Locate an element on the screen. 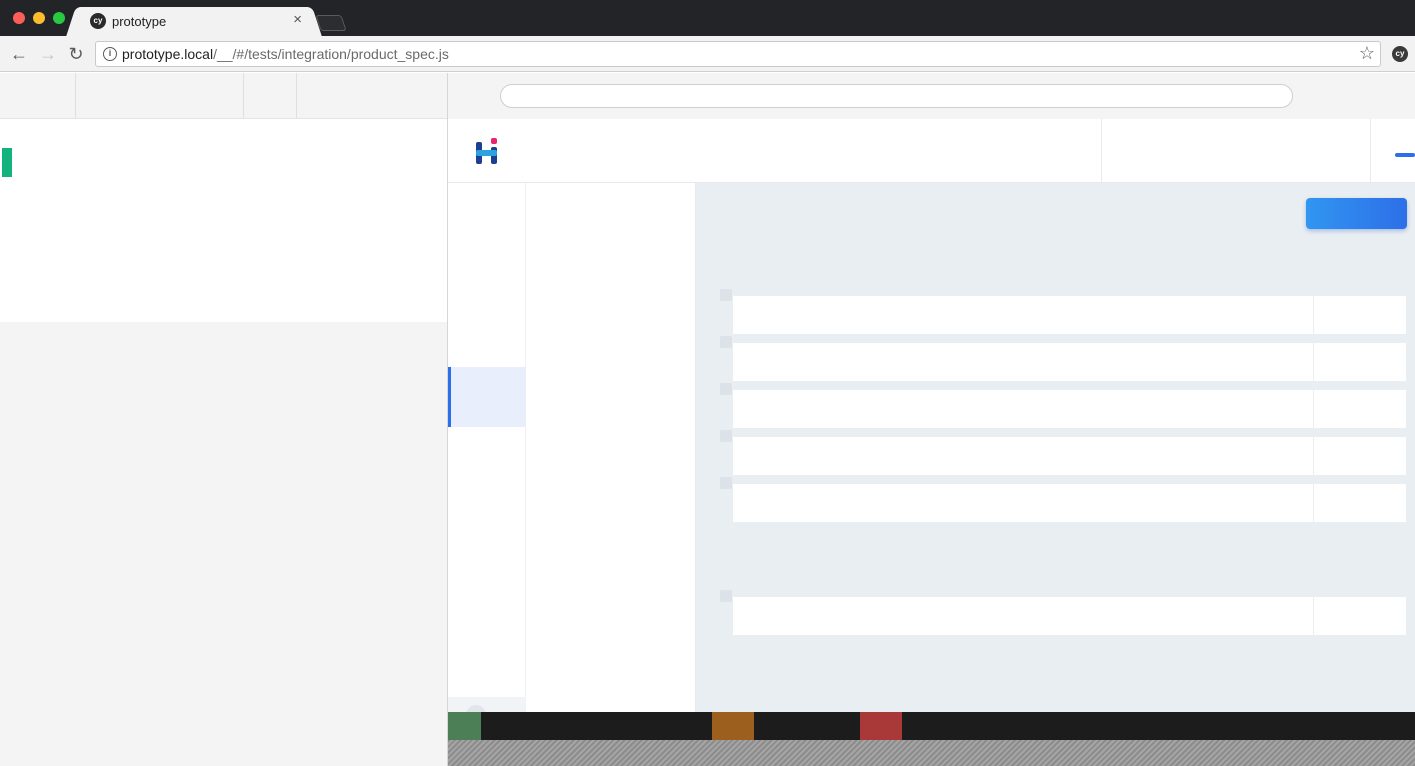 This screenshot has width=1415, height=766. arrow-left-icon: ← is located at coordinates (19, 54).